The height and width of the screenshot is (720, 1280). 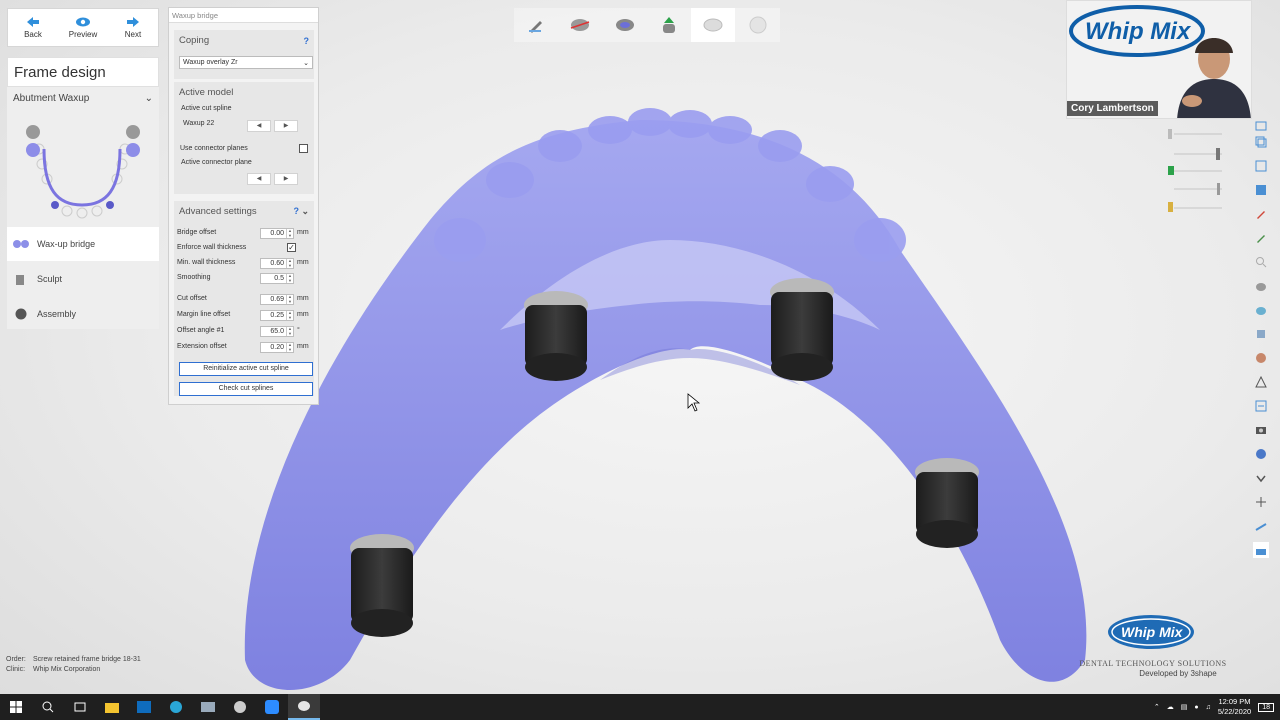 What do you see at coordinates (1261, 358) in the screenshot?
I see `face-icon` at bounding box center [1261, 358].